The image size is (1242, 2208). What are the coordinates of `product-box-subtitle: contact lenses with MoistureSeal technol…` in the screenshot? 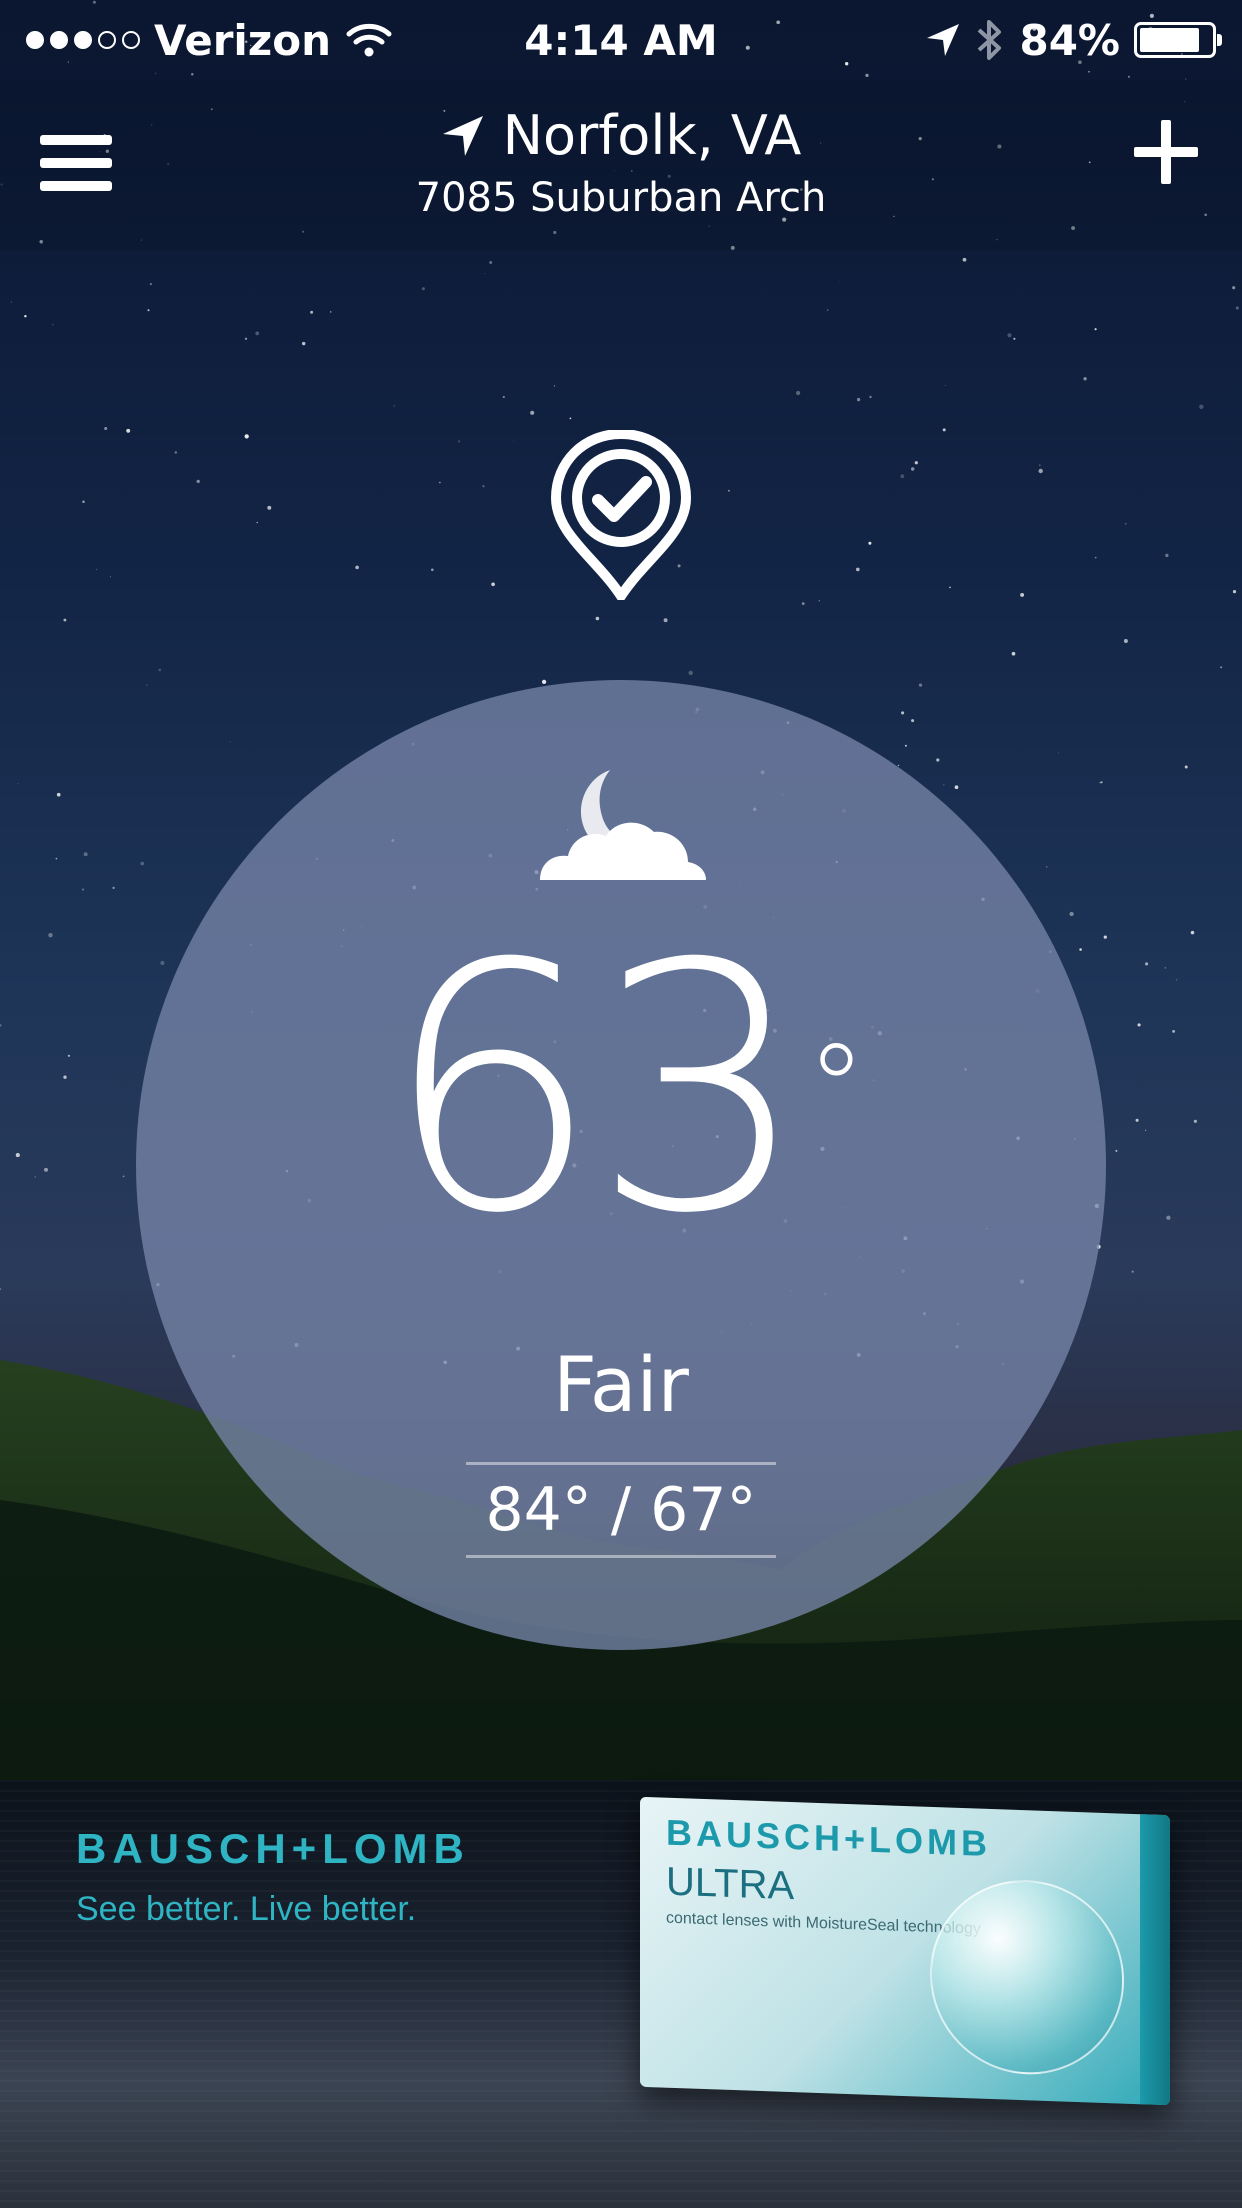 It's located at (823, 1923).